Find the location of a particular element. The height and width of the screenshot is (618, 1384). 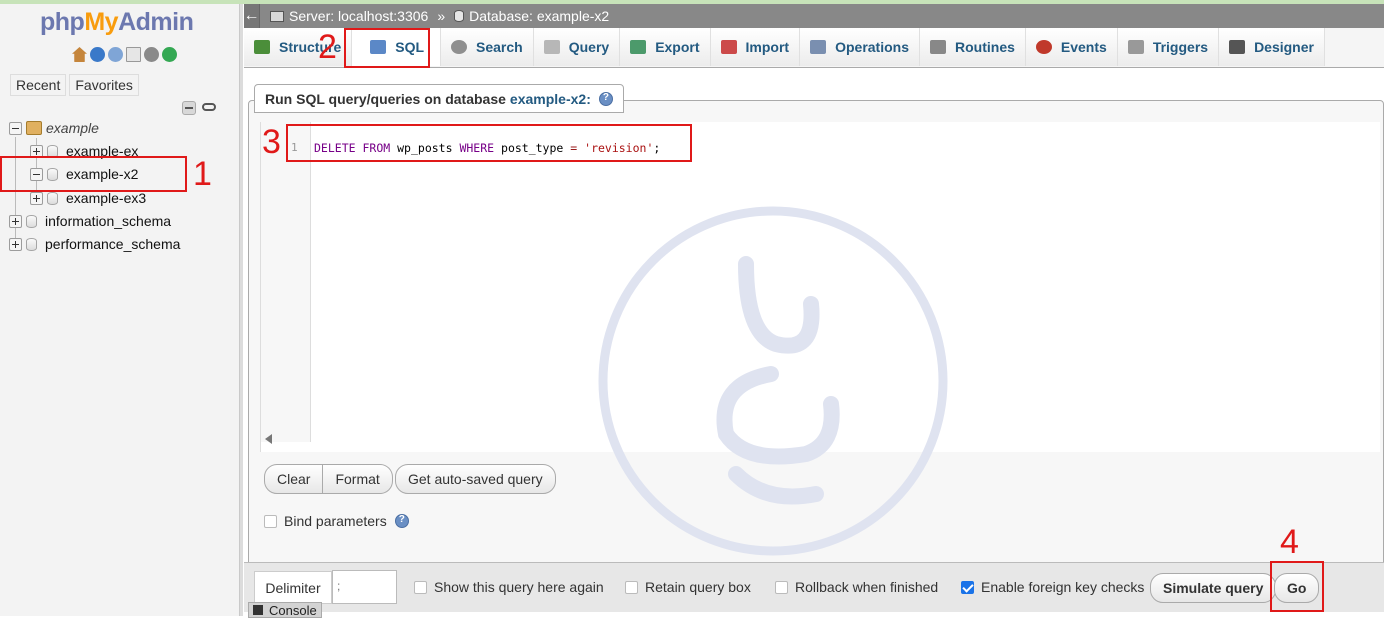

tree-label: information_schema is located at coordinates (108, 221).